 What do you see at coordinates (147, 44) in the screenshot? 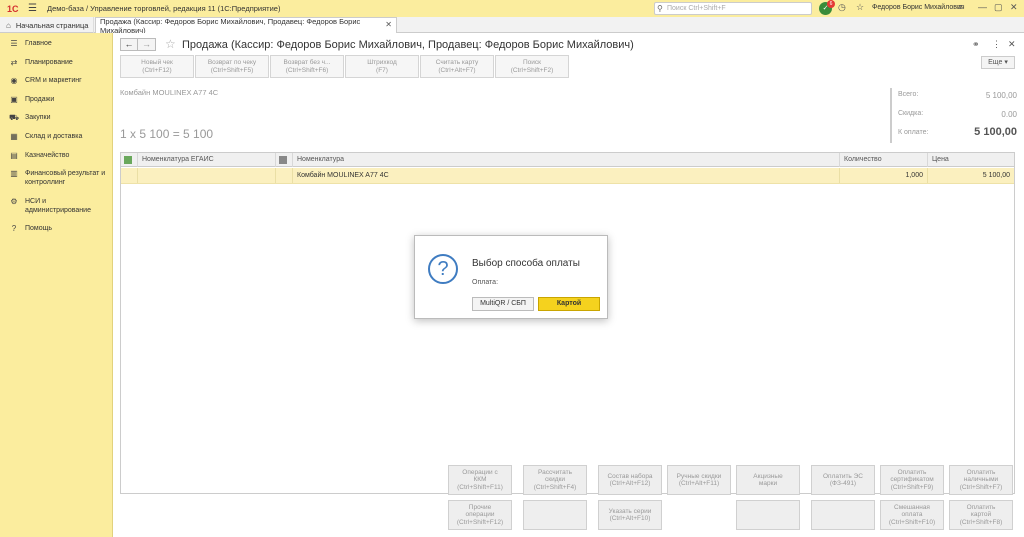
I see `forward-button: →` at bounding box center [147, 44].